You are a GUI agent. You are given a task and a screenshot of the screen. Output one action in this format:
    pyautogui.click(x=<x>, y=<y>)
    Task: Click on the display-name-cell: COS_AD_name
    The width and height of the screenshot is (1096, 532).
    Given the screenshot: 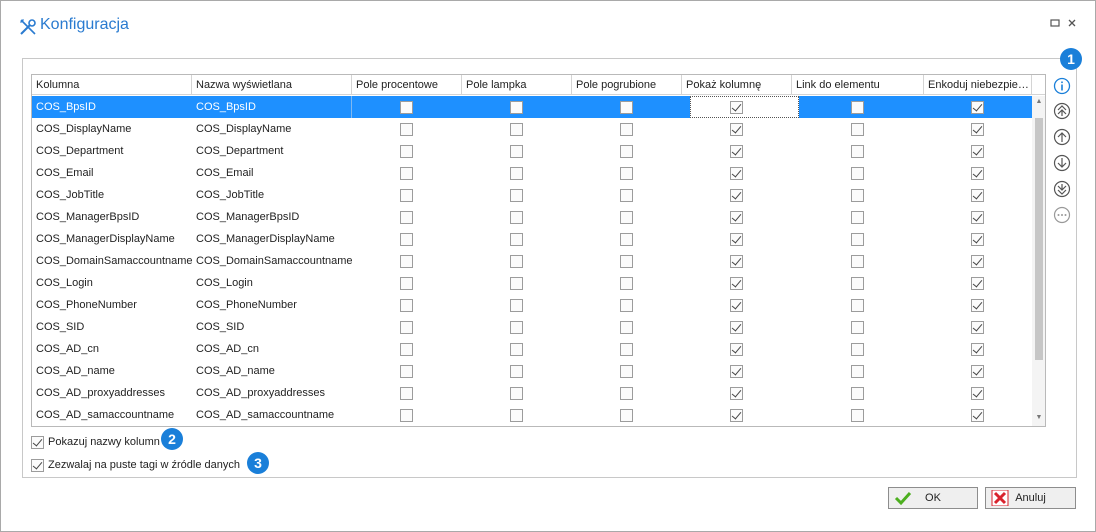 What is the action you would take?
    pyautogui.click(x=272, y=371)
    